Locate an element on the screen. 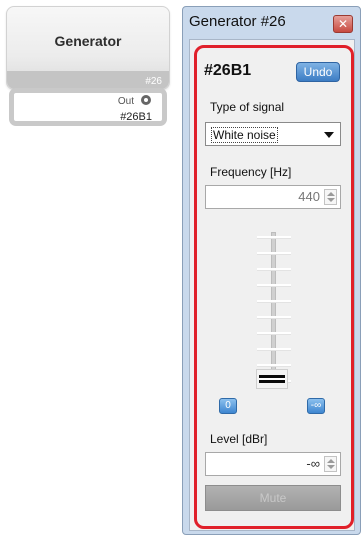 Image resolution: width=362 pixels, height=536 pixels. channel-code: #26B1 is located at coordinates (228, 70).